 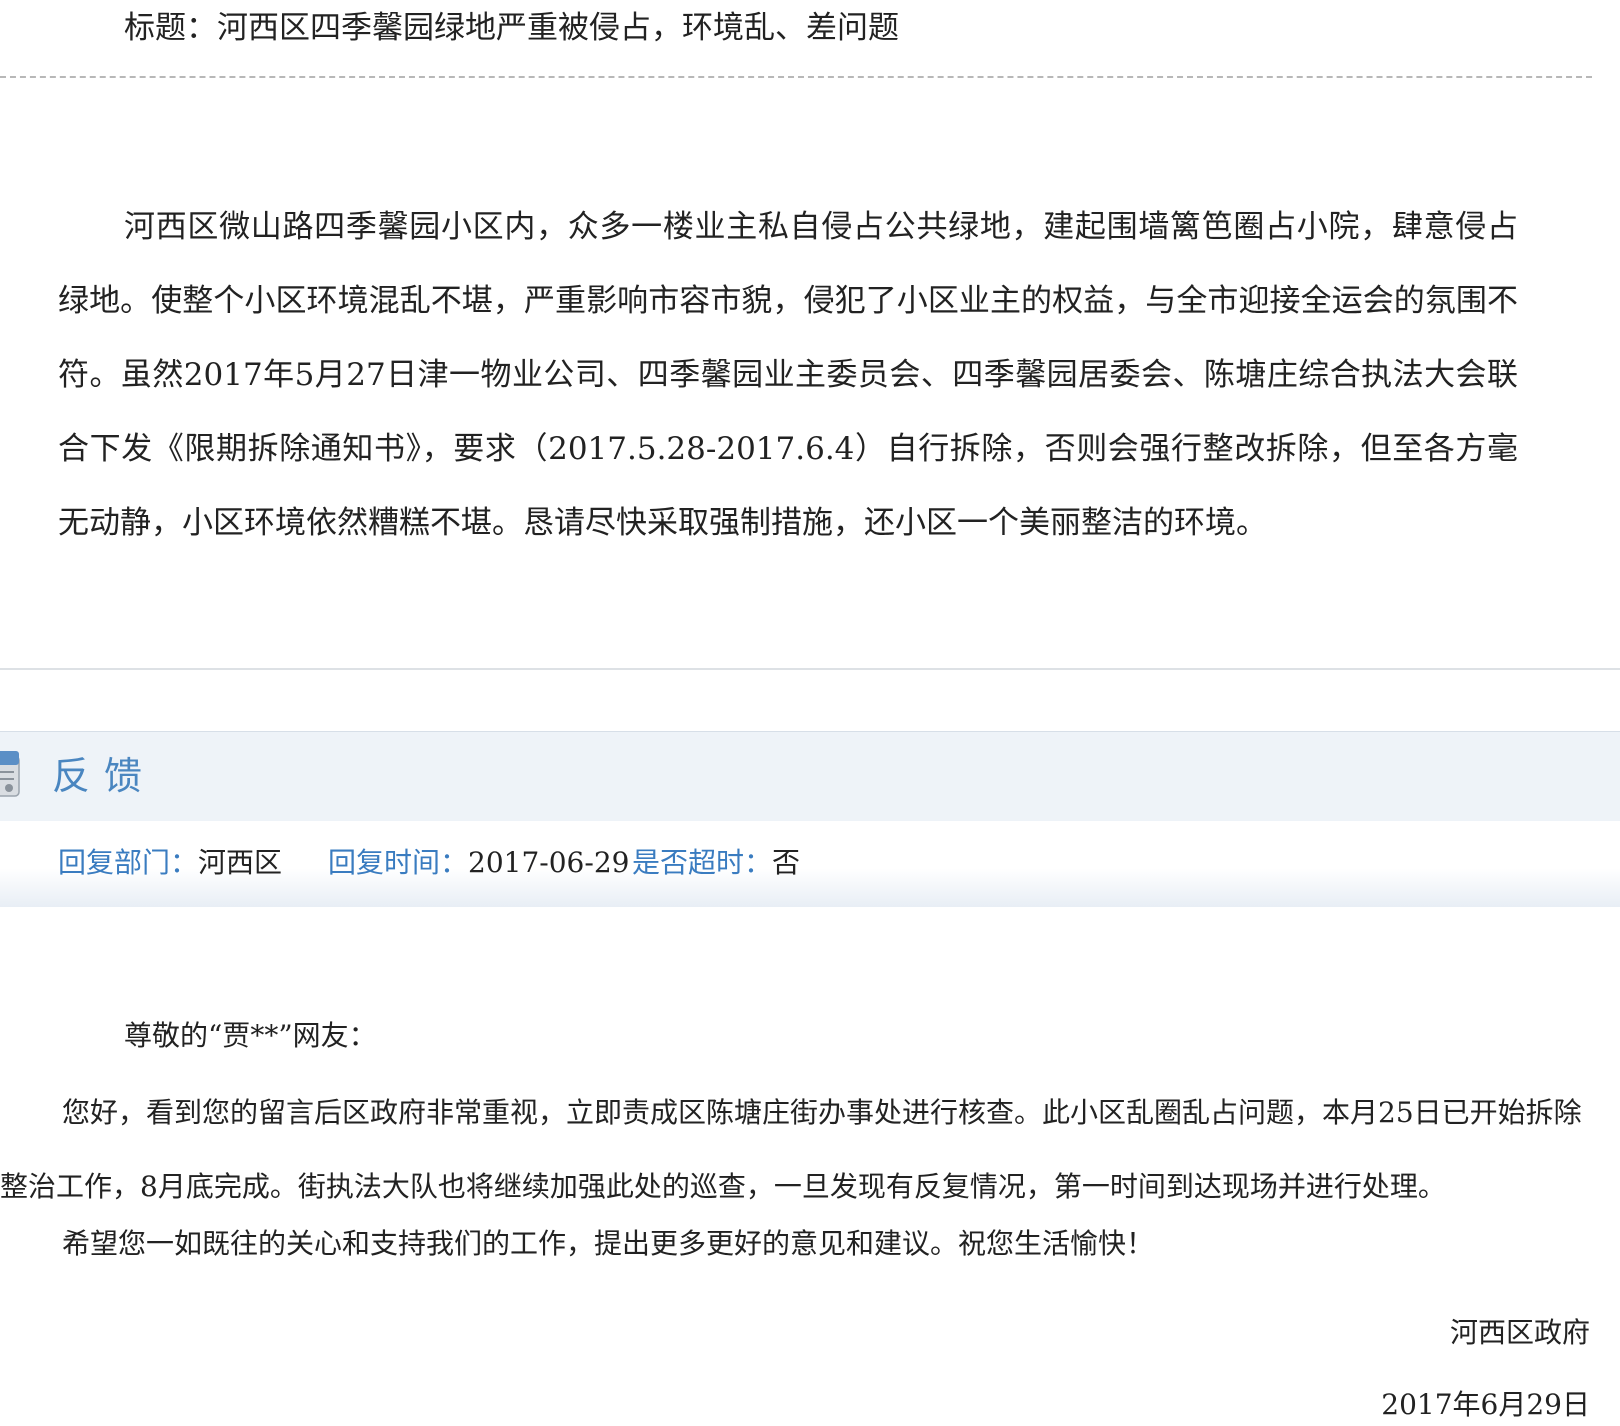 I want to click on reply-time-label: 回复时间：, so click(x=398, y=862).